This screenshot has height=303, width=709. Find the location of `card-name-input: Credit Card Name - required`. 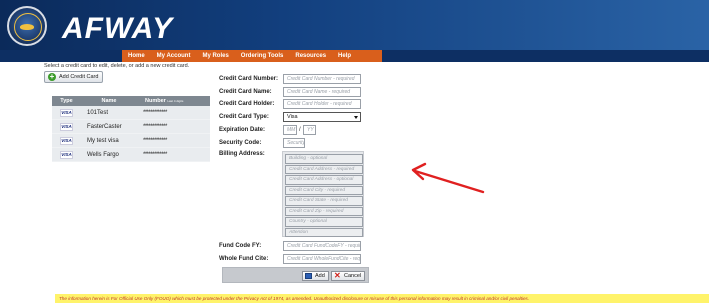

card-name-input: Credit Card Name - required is located at coordinates (322, 91).